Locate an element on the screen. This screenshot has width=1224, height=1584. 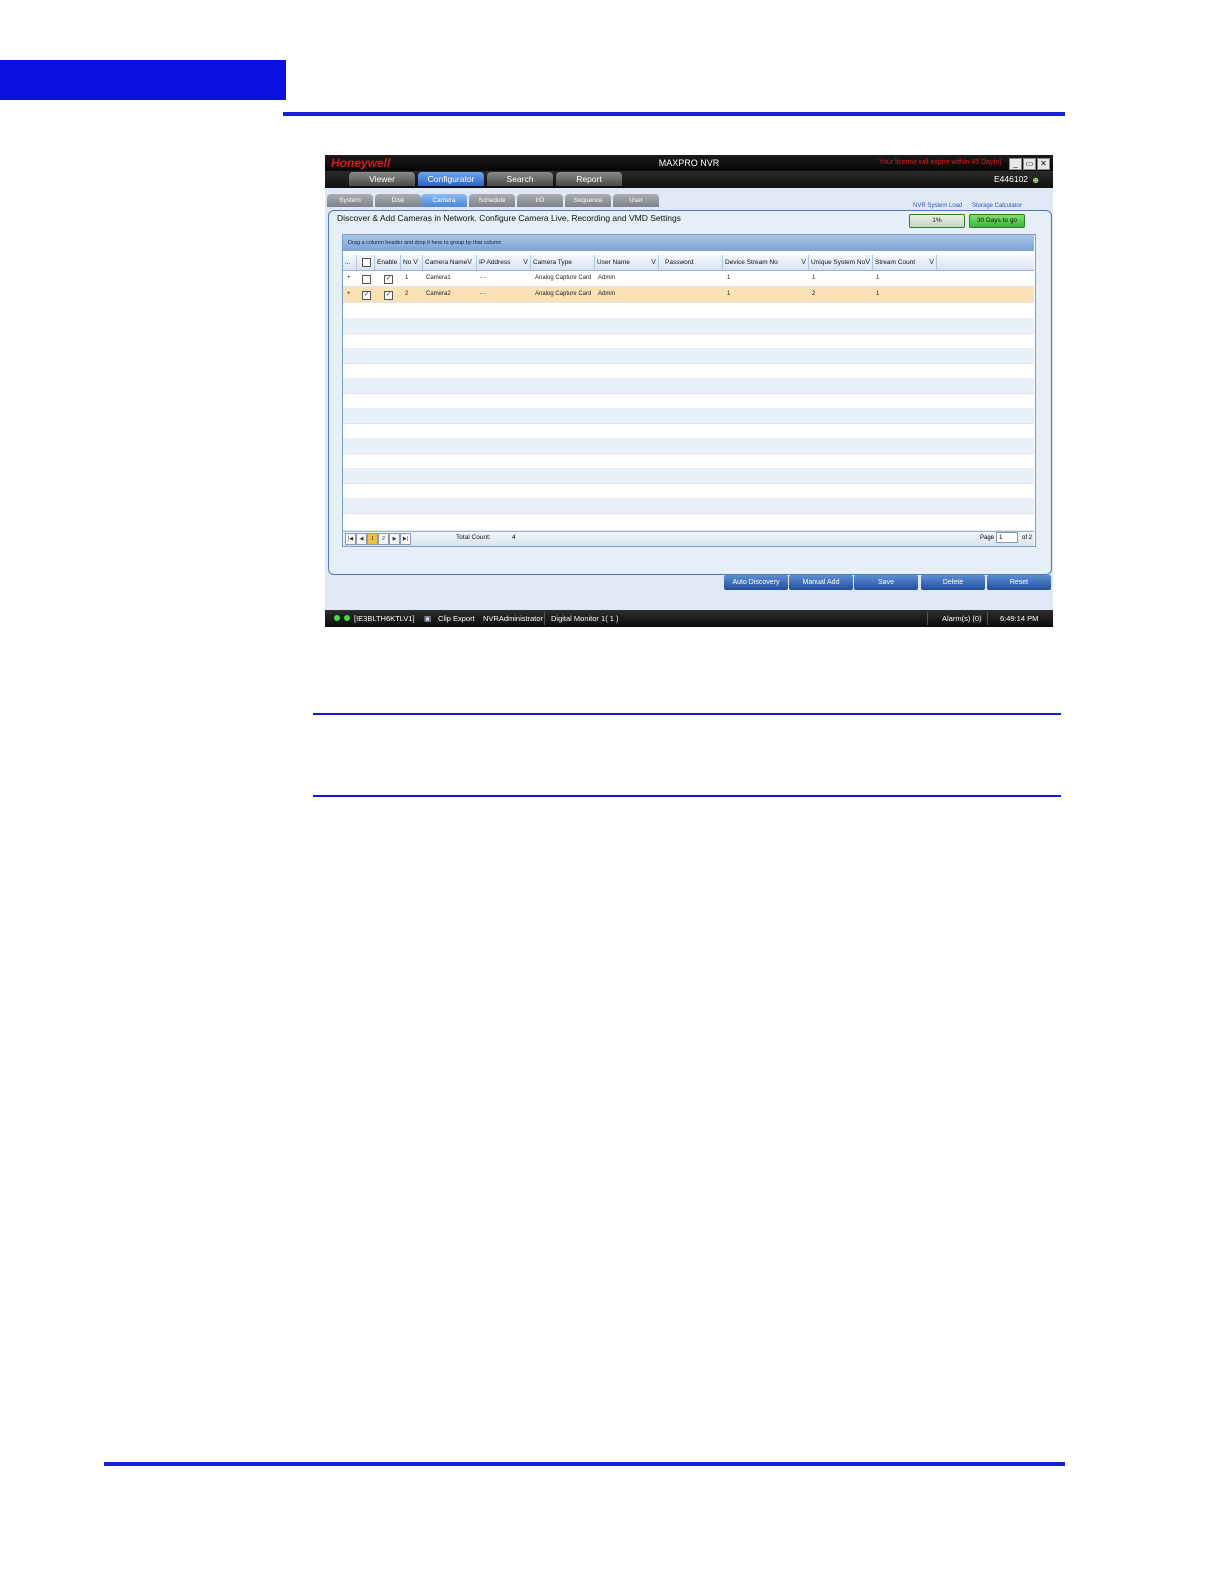
cell-unique-system-no: 1 is located at coordinates (814, 278).